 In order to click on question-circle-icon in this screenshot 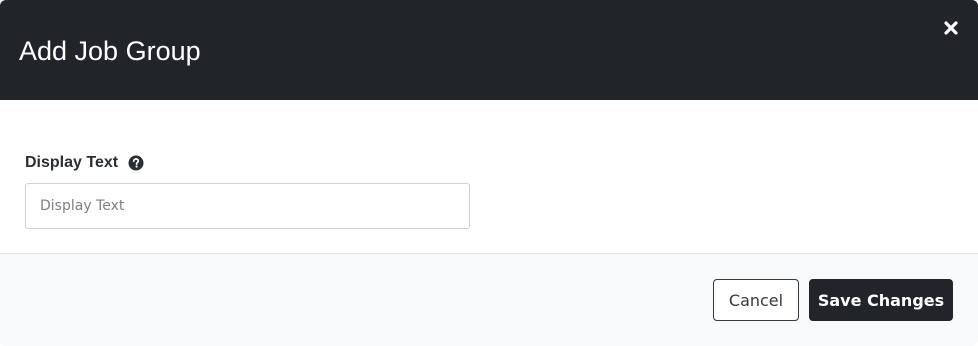, I will do `click(136, 163)`.